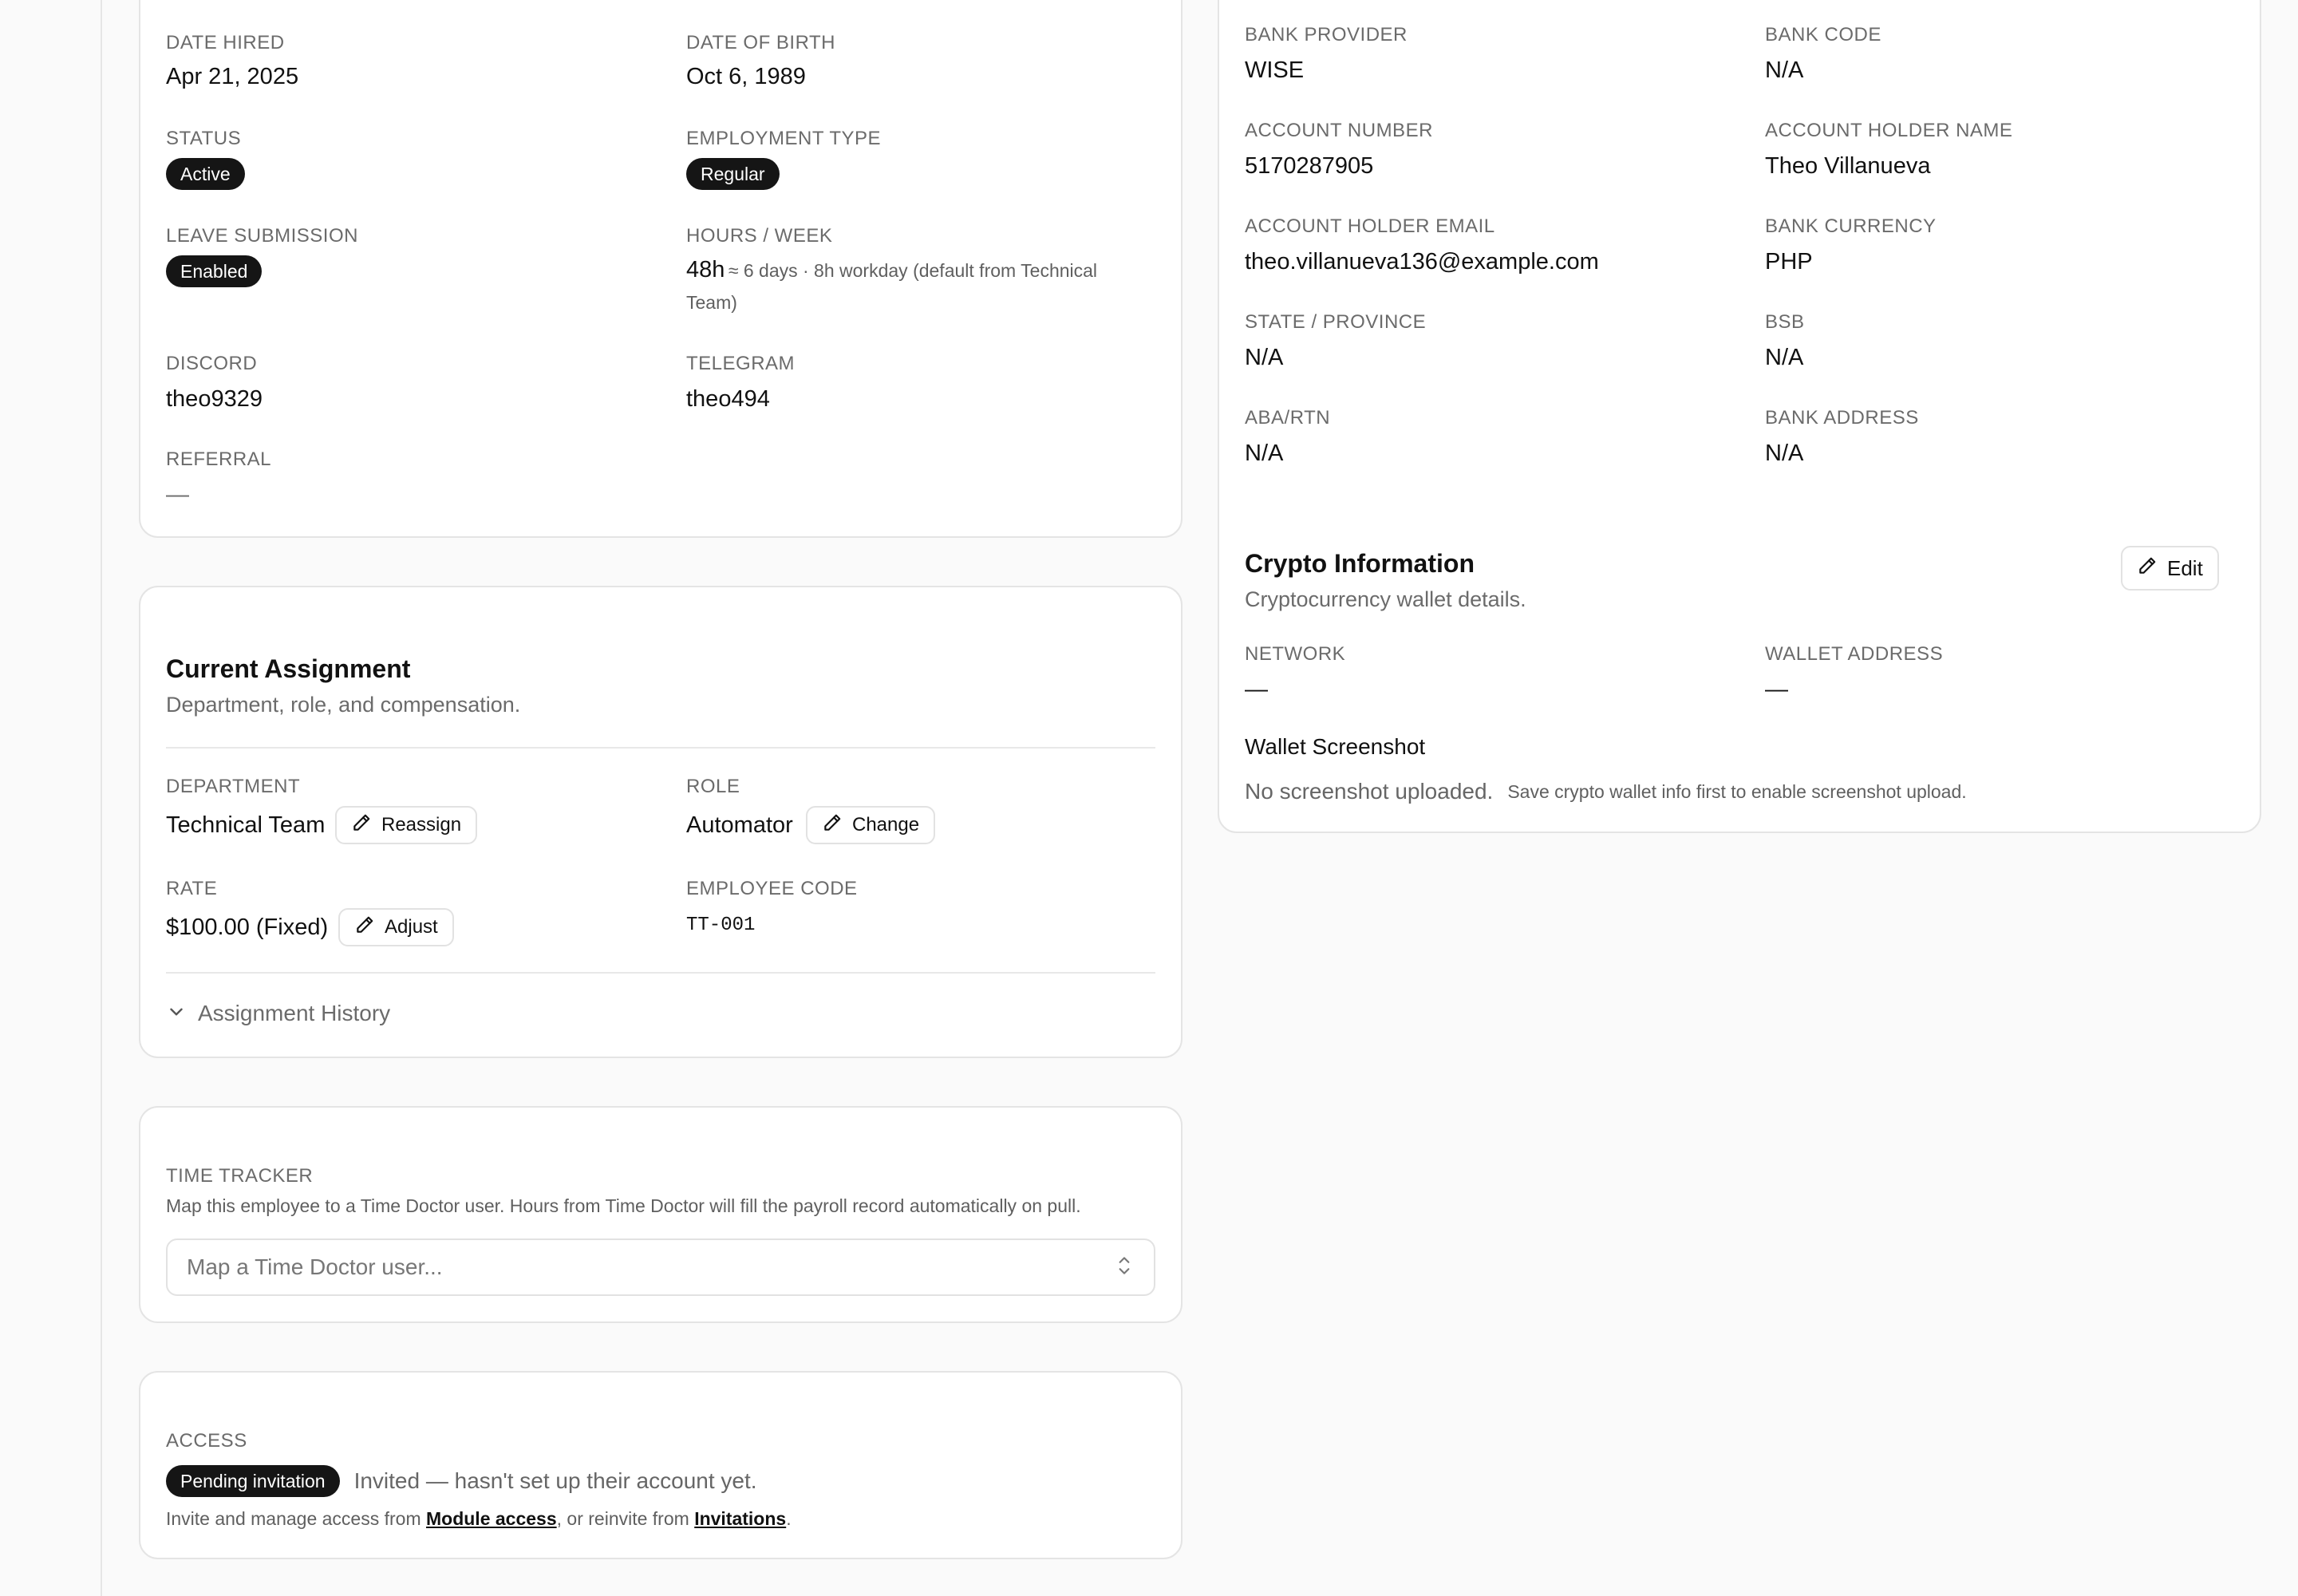 This screenshot has width=2298, height=1596. Describe the element at coordinates (1789, 262) in the screenshot. I see `bank-currency-value: PHP` at that location.